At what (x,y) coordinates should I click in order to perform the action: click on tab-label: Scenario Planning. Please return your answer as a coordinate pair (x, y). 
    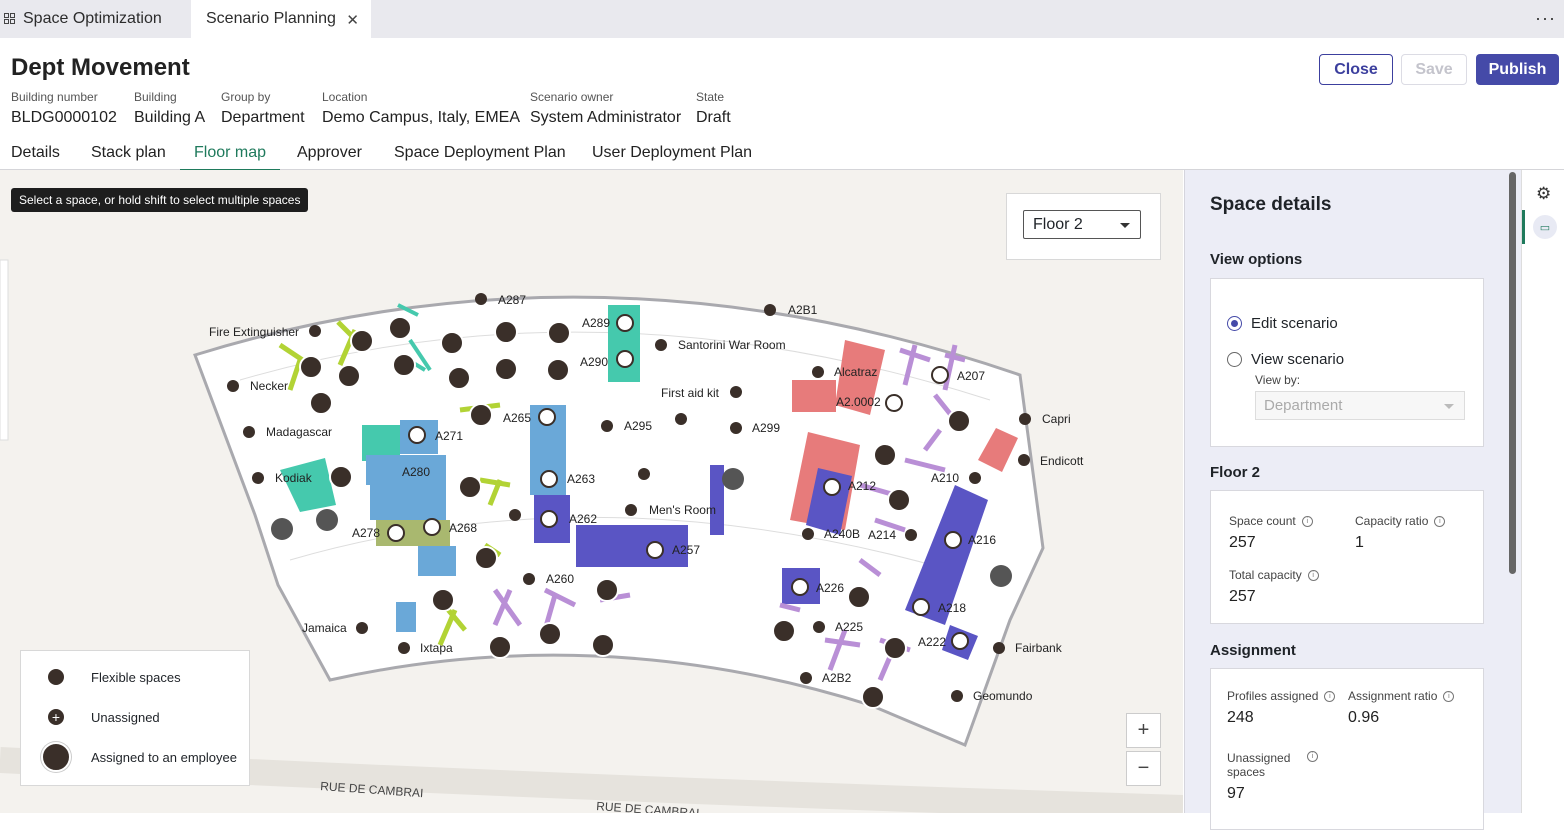
    Looking at the image, I should click on (271, 18).